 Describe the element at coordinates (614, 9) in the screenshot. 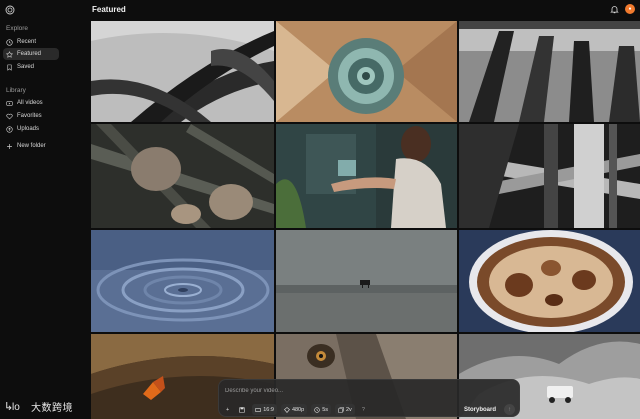

I see `bell-icon` at that location.